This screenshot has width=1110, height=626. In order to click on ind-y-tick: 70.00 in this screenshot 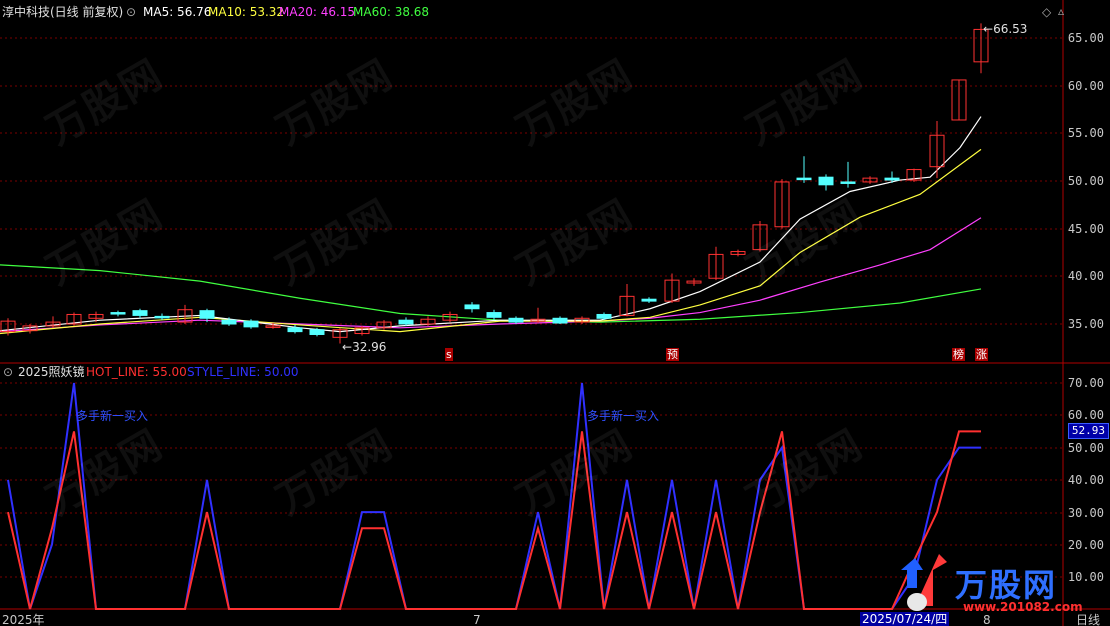, I will do `click(1085, 383)`.